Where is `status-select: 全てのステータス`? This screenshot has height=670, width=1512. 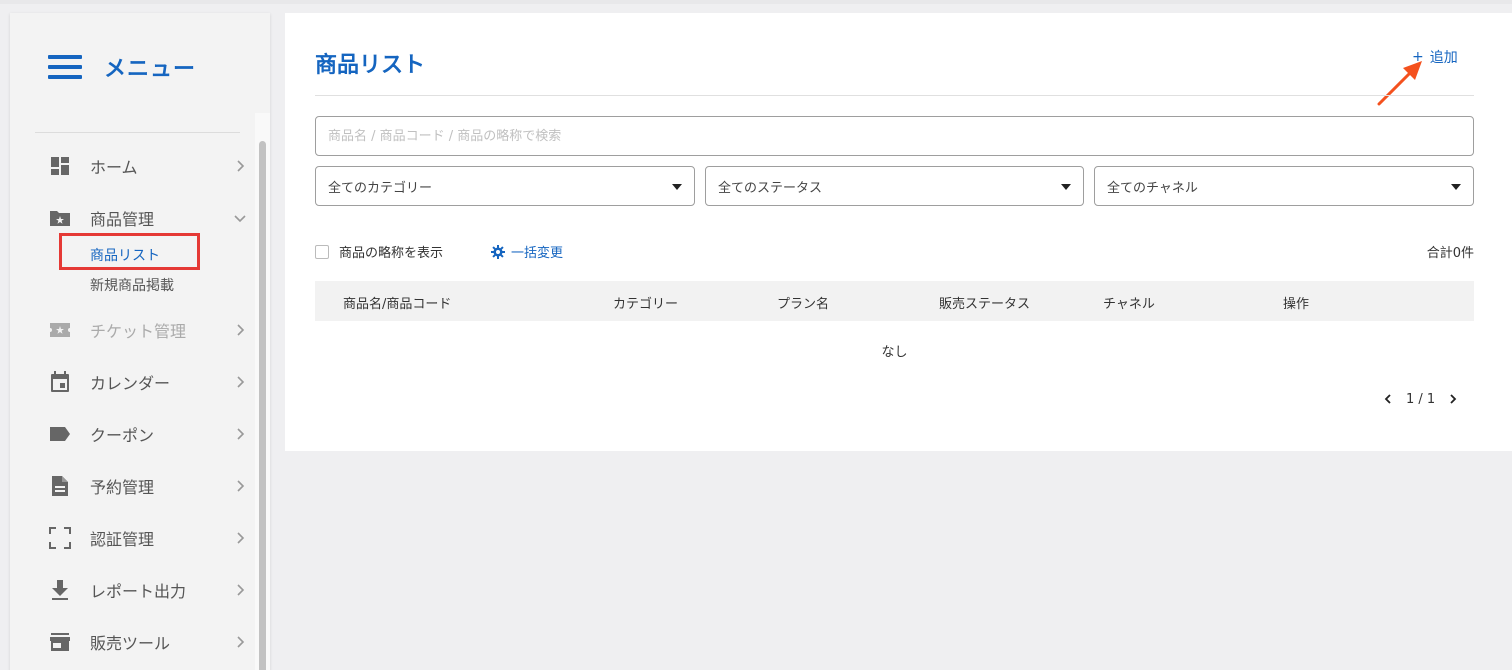
status-select: 全てのステータス is located at coordinates (894, 186).